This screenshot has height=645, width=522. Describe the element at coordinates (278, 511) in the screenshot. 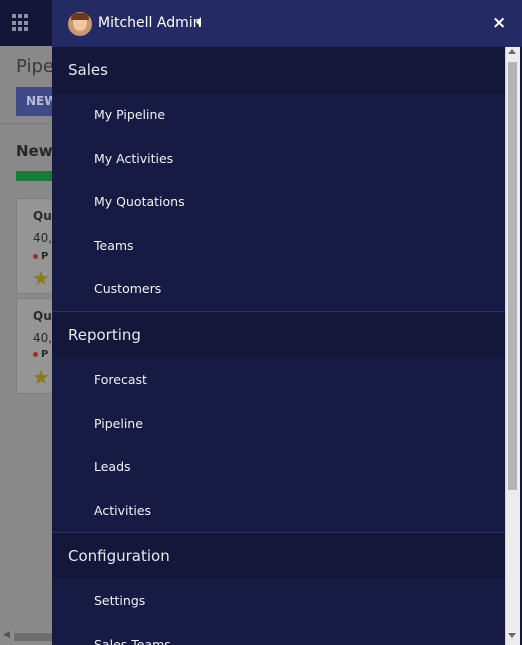

I see `menu-item-activities: Activities` at that location.